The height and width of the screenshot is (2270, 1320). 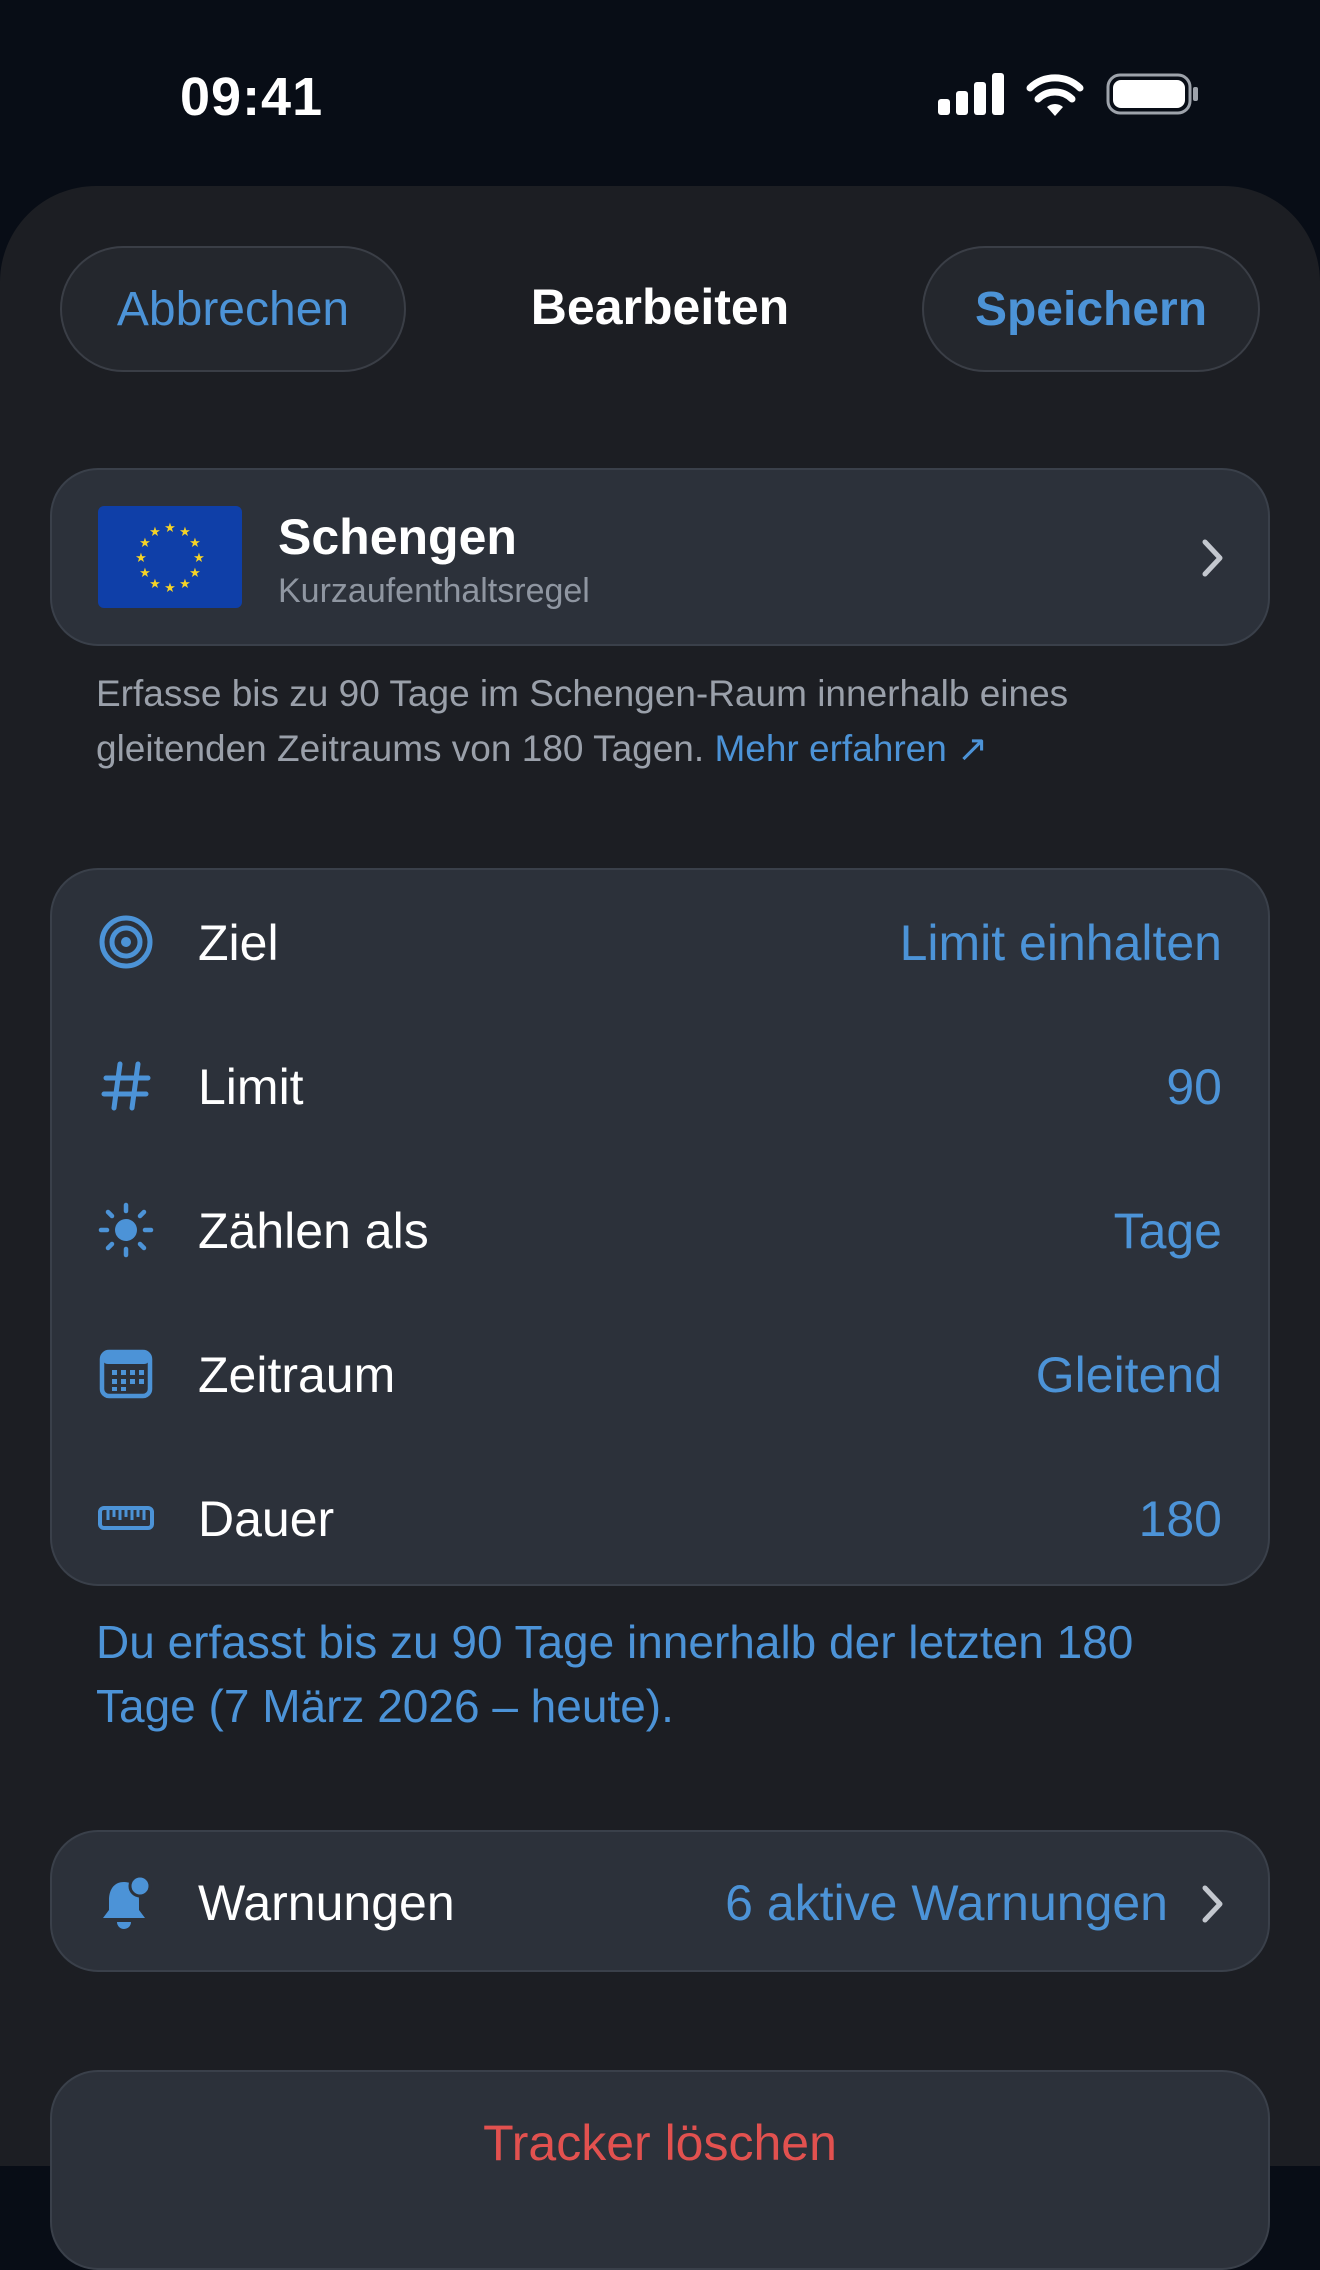 I want to click on setting-label: Dauer, so click(x=266, y=1519).